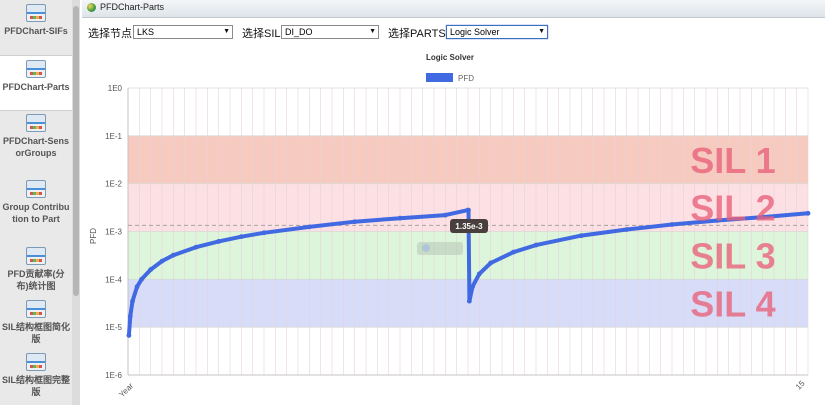  Describe the element at coordinates (113, 327) in the screenshot. I see `y-tick-label: 1E-5` at that location.